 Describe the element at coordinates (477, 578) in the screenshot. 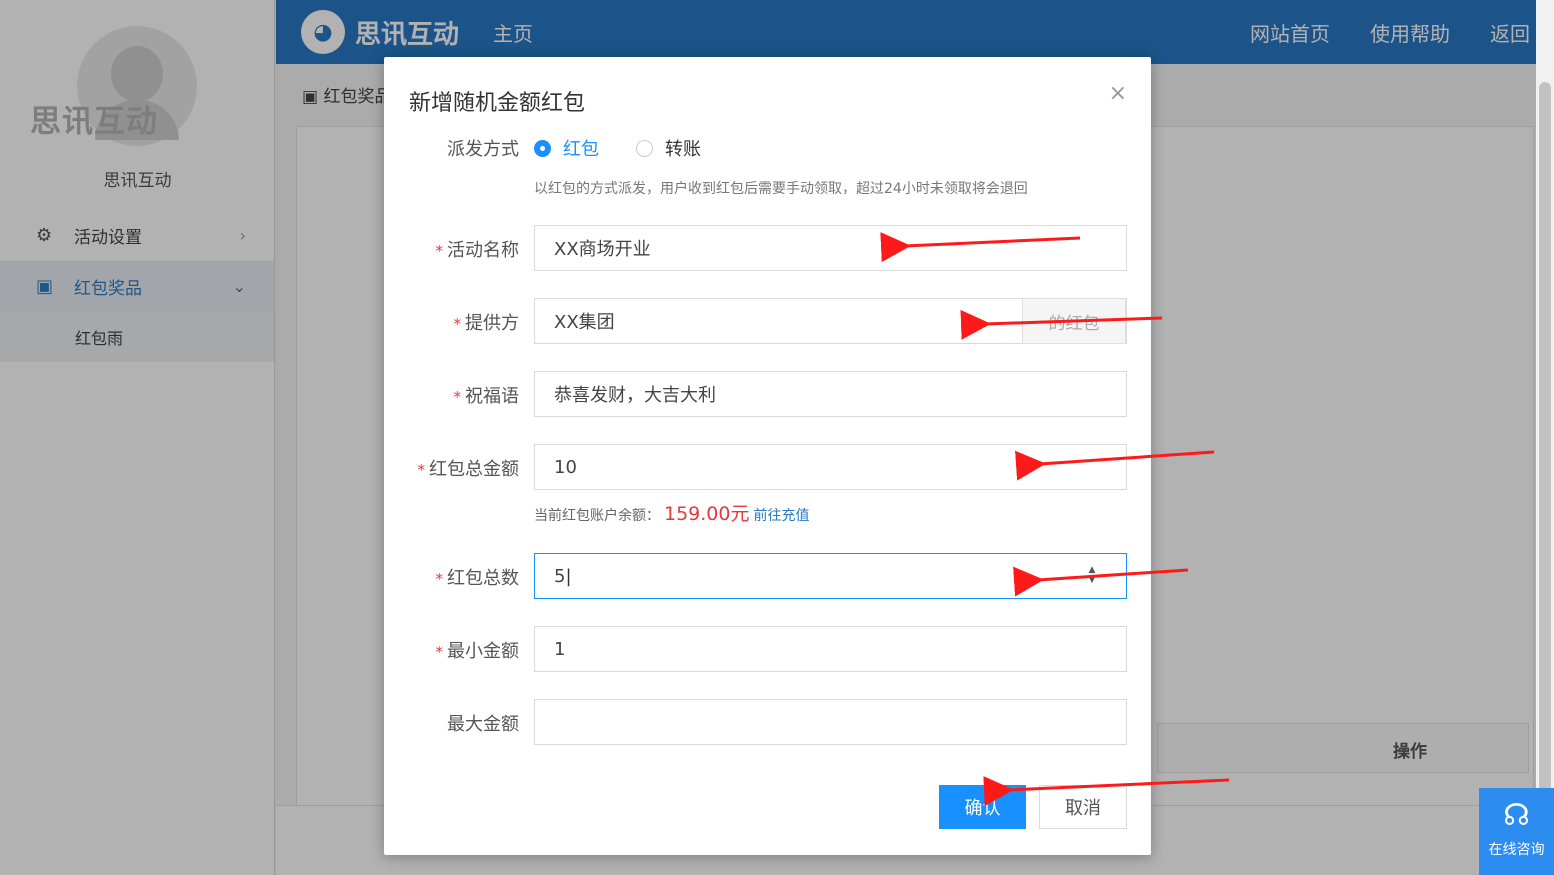

I see `total-count-label: * 红包总数` at that location.